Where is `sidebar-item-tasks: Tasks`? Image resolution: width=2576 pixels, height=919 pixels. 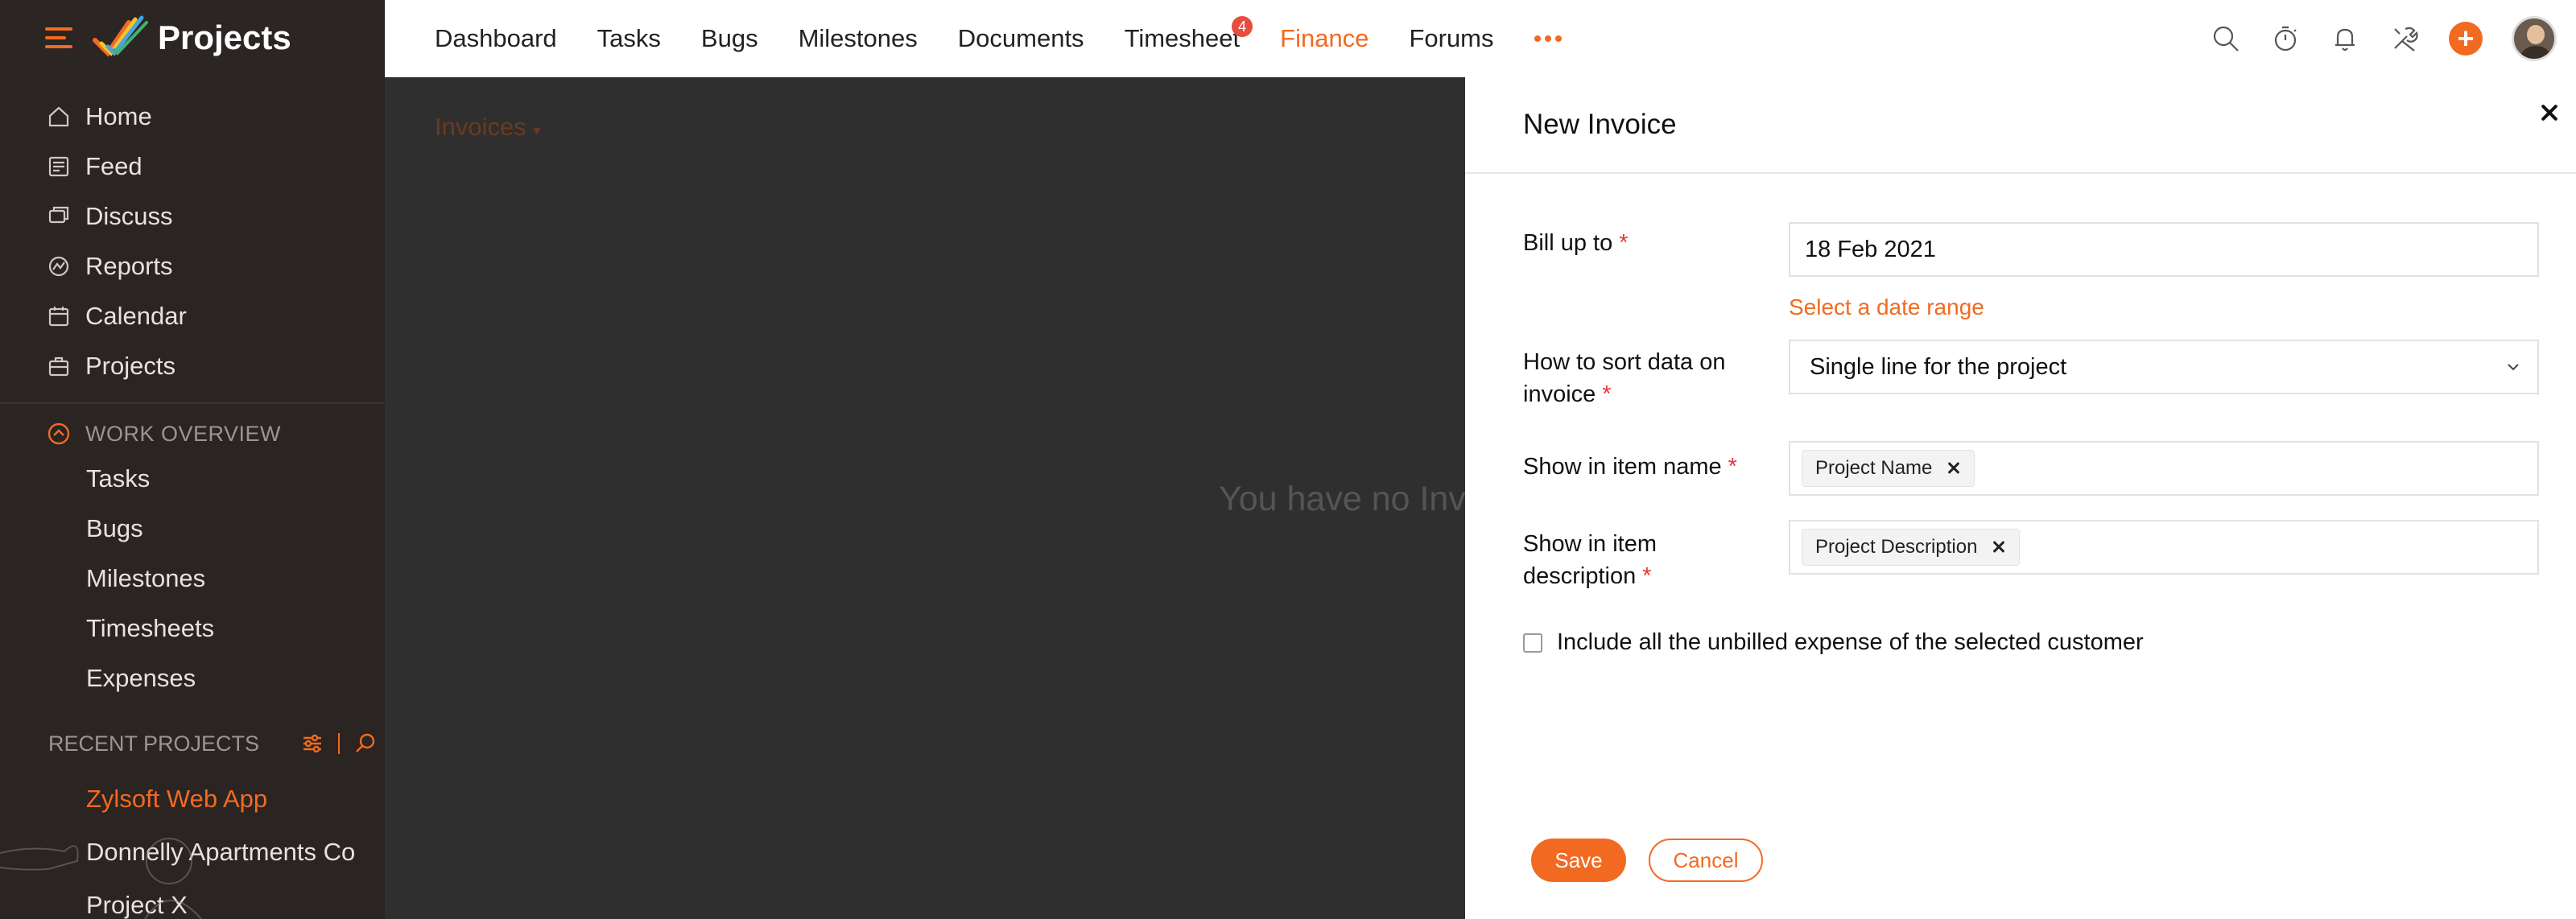
sidebar-item-tasks: Tasks is located at coordinates (192, 479).